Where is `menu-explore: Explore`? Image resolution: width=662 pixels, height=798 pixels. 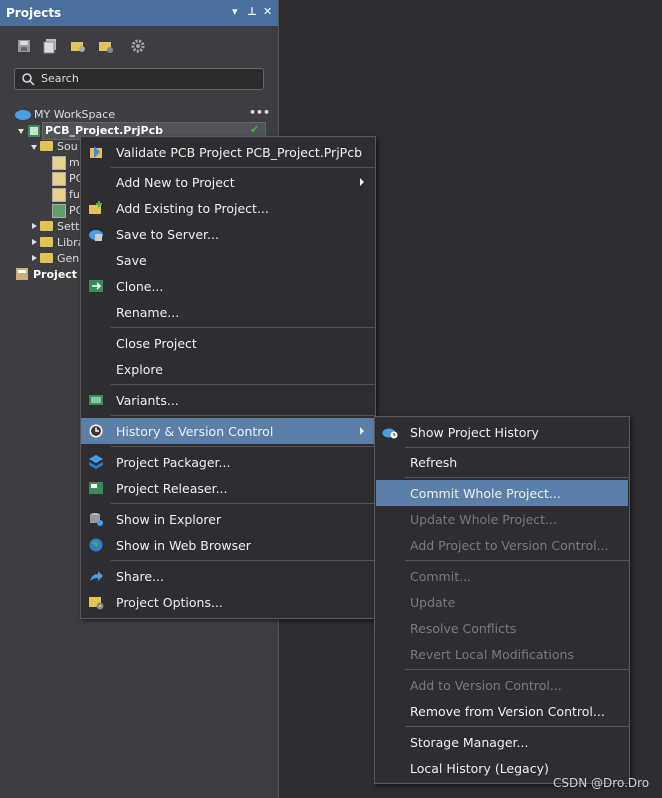 menu-explore: Explore is located at coordinates (228, 369).